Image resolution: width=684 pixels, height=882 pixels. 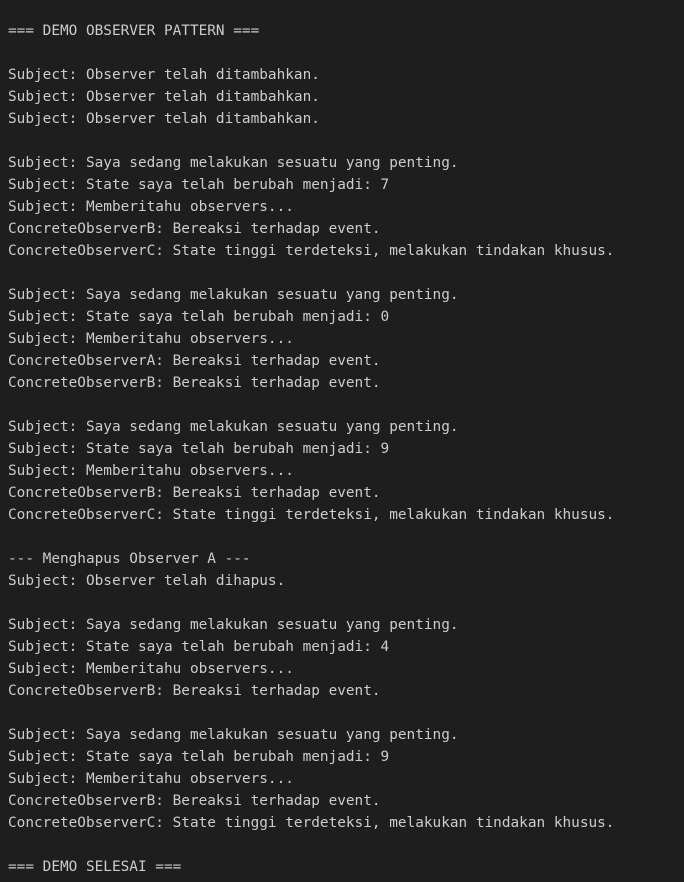 I want to click on output-line: === DEMO OBSERVER PATTERN ===, so click(x=134, y=31).